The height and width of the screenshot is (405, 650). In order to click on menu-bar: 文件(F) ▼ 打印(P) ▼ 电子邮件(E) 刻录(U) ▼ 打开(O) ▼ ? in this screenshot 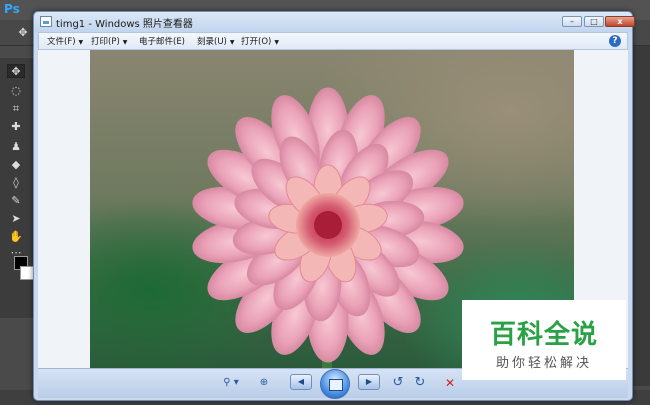, I will do `click(333, 41)`.